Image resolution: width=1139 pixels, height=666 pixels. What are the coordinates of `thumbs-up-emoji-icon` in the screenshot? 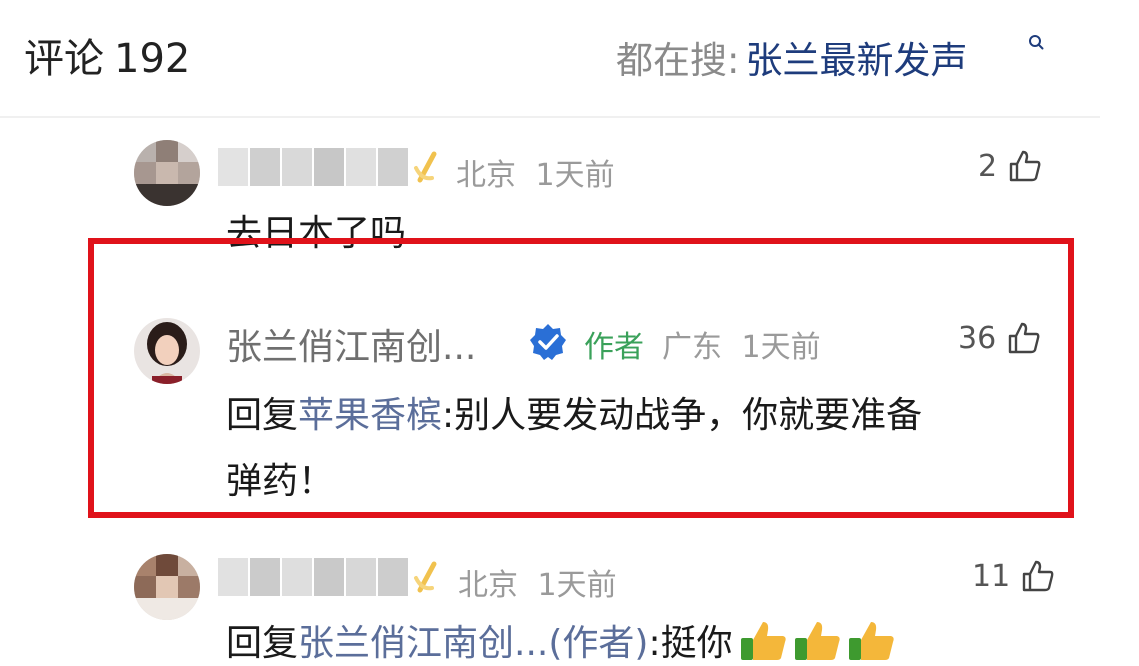 It's located at (817, 641).